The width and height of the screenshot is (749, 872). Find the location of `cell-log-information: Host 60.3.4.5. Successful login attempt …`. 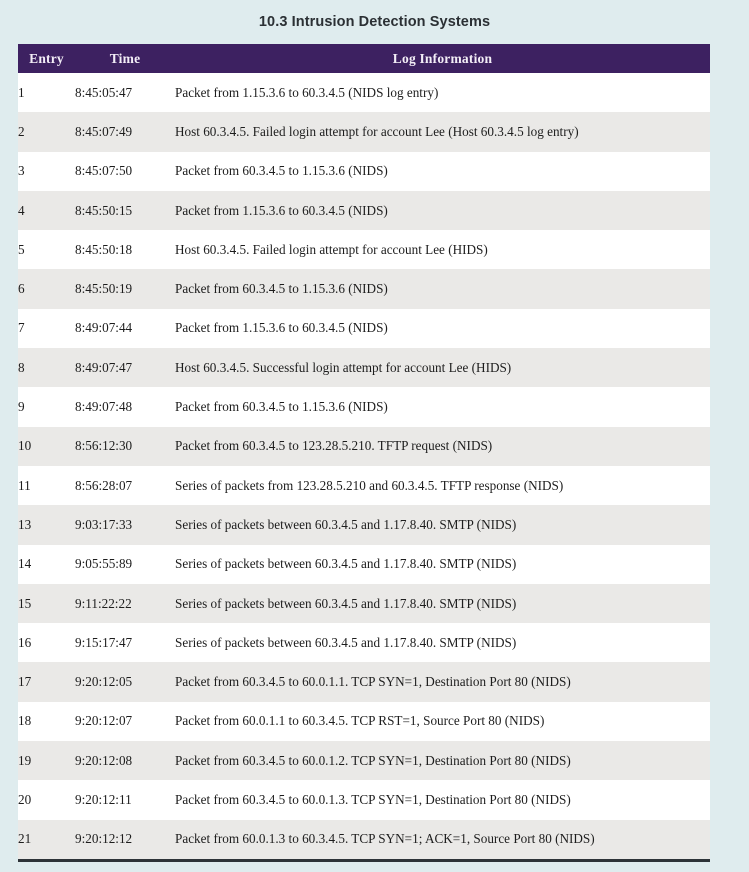

cell-log-information: Host 60.3.4.5. Successful login attempt … is located at coordinates (343, 367).